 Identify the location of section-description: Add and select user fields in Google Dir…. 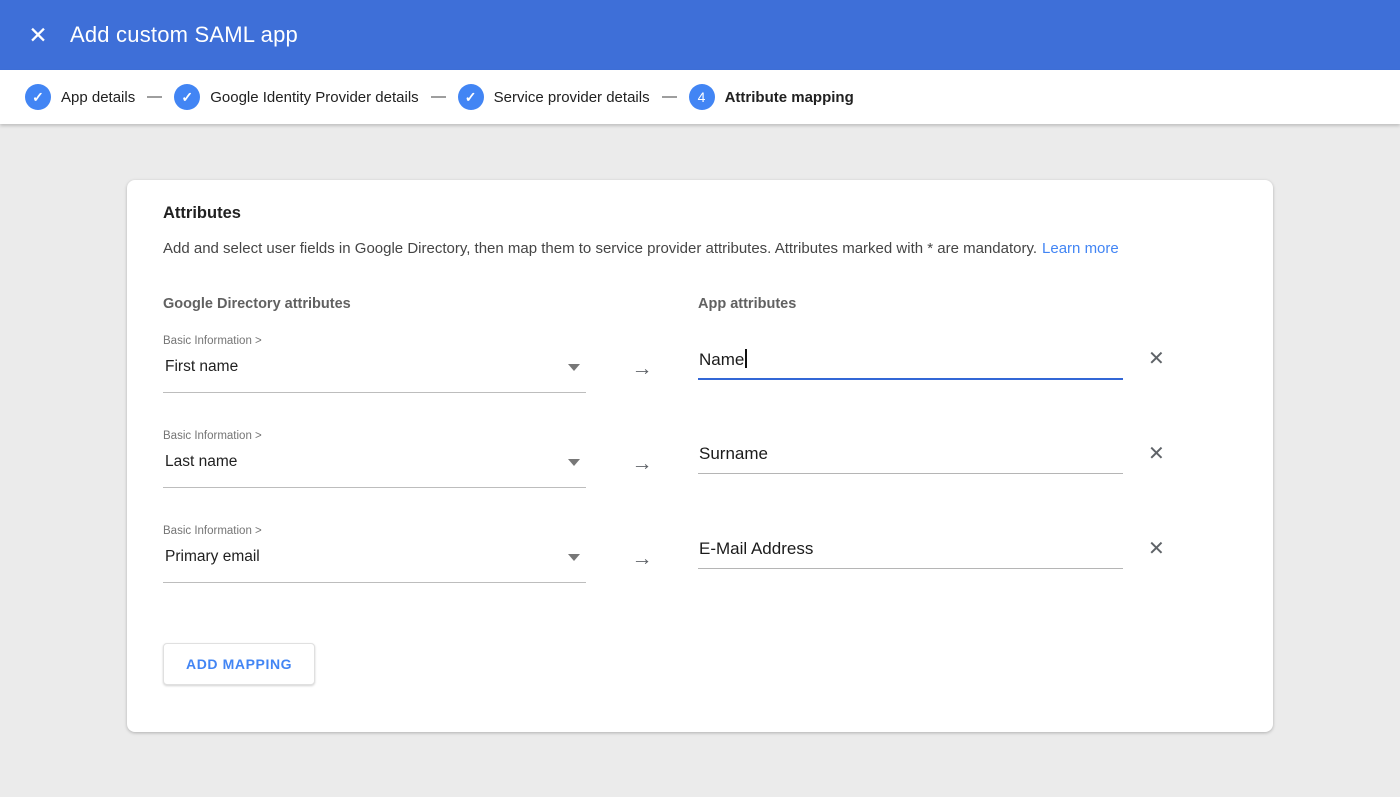
(700, 248).